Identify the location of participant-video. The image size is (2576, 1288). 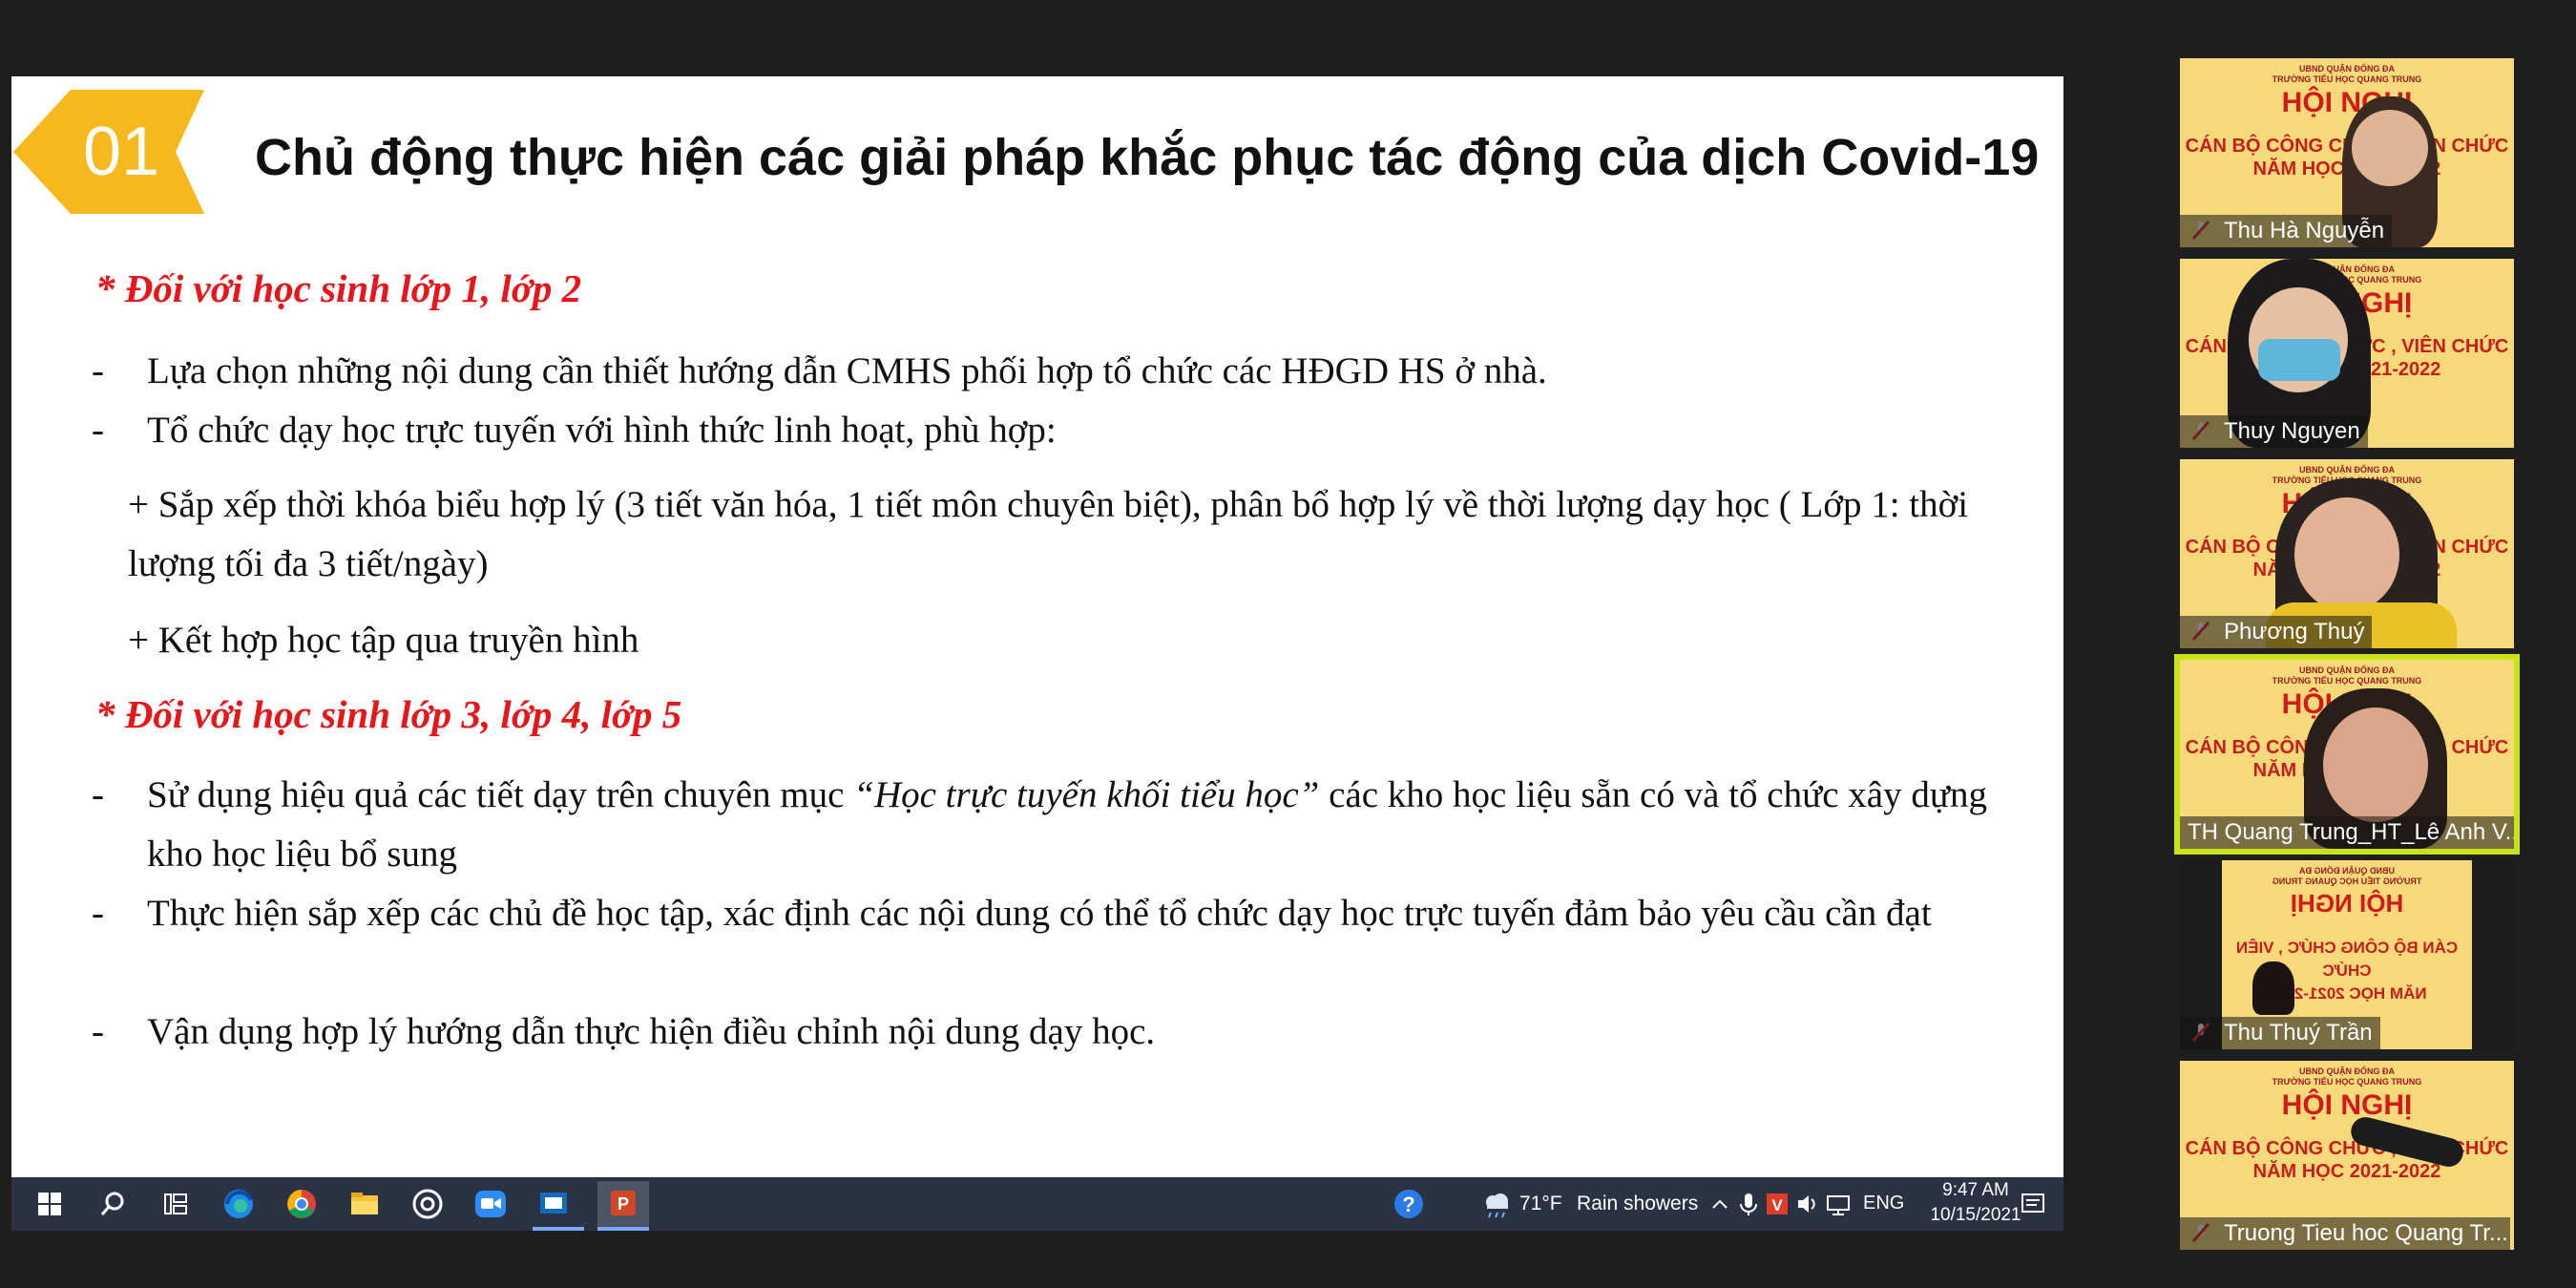
(2273, 988).